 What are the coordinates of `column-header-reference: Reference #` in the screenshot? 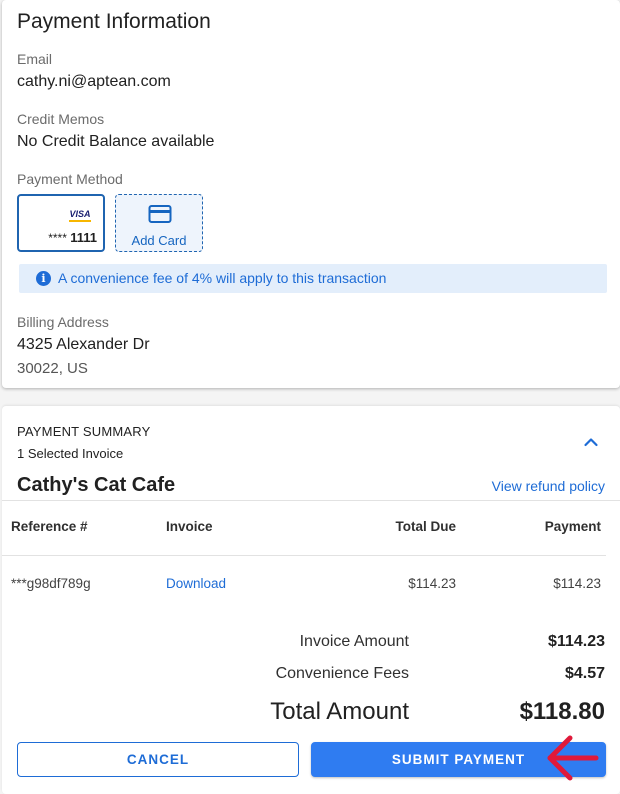 It's located at (49, 526).